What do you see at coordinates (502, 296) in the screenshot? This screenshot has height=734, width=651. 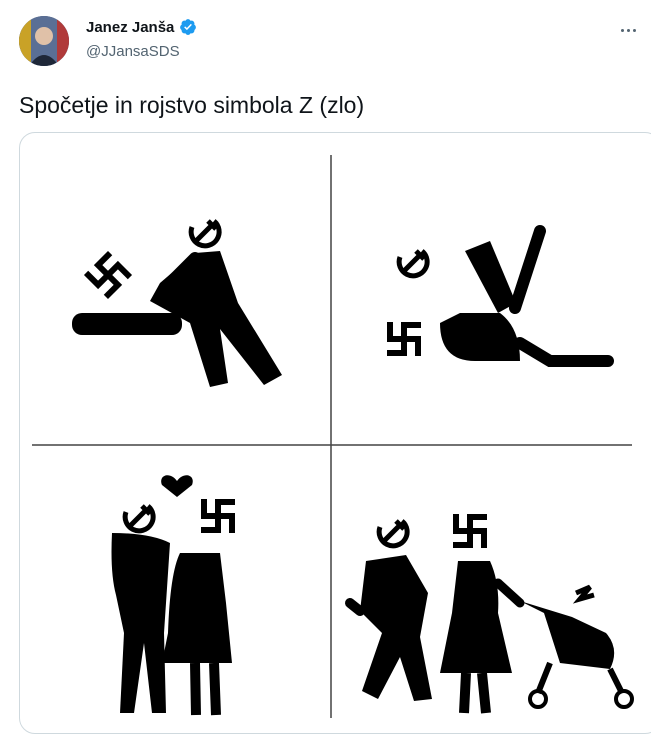 I see `panel-top-right` at bounding box center [502, 296].